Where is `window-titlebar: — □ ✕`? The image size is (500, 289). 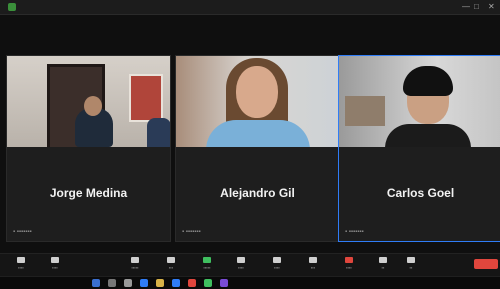
window-titlebar: — □ ✕ is located at coordinates (250, 7).